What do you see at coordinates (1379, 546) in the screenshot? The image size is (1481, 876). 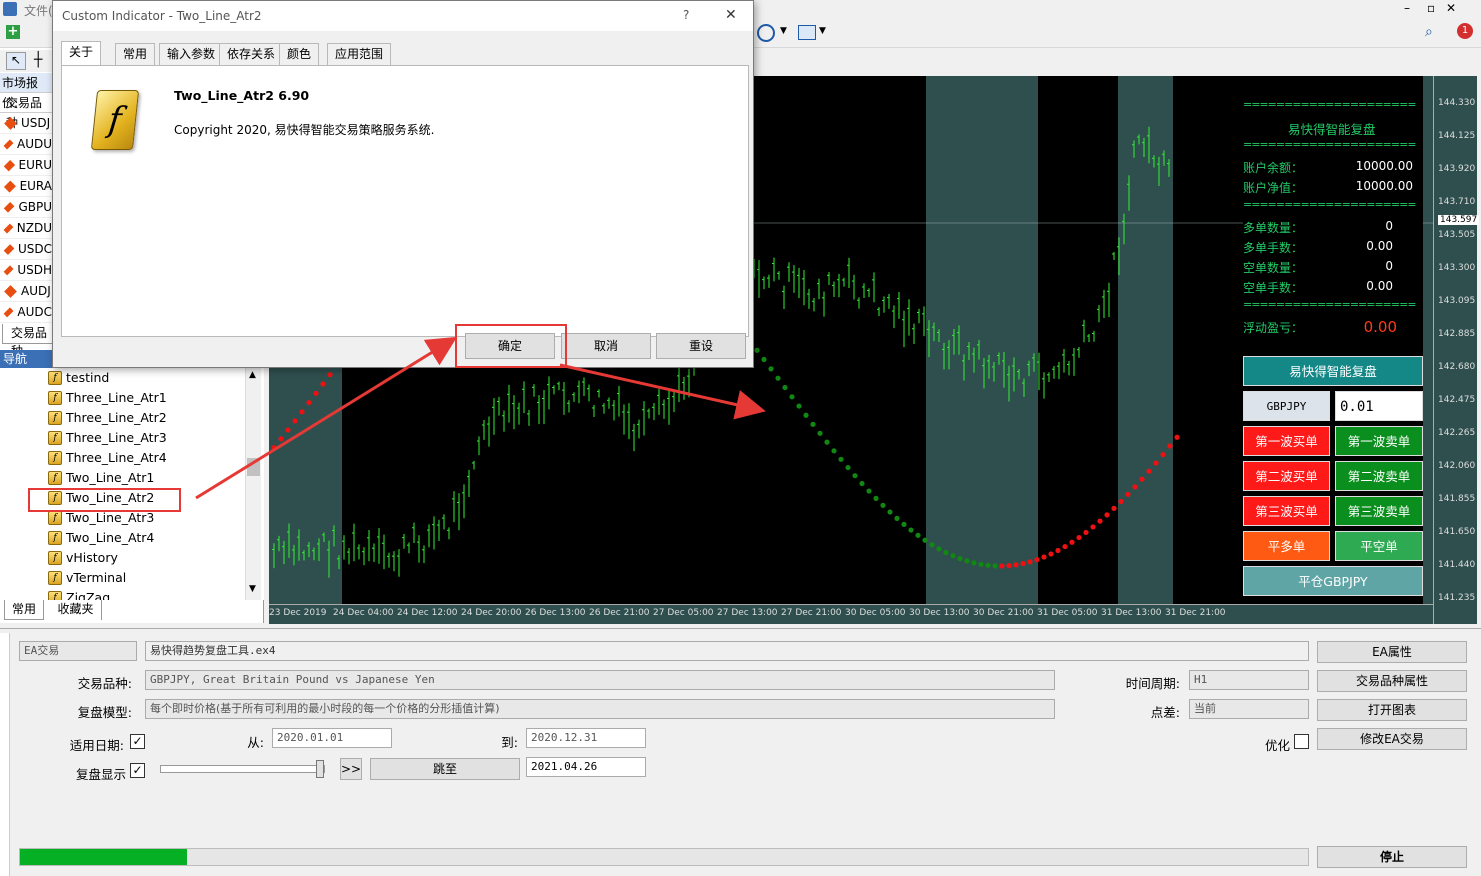 I see `close-sell-button: 平空单` at bounding box center [1379, 546].